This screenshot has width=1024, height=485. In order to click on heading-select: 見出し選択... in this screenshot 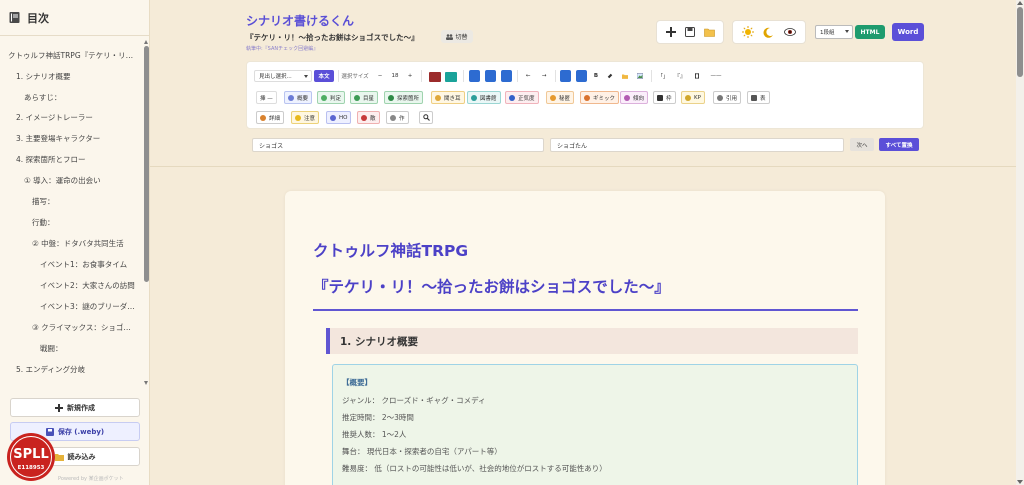, I will do `click(283, 76)`.